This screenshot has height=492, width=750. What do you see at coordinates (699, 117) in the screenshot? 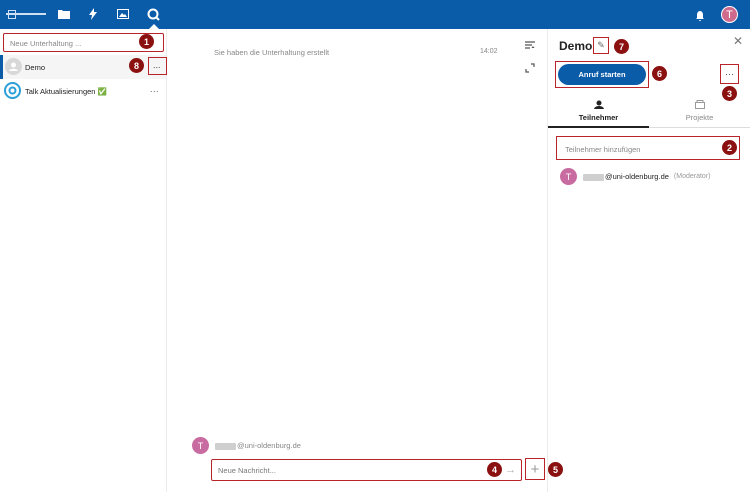
I see `tab-label: Projekte` at bounding box center [699, 117].